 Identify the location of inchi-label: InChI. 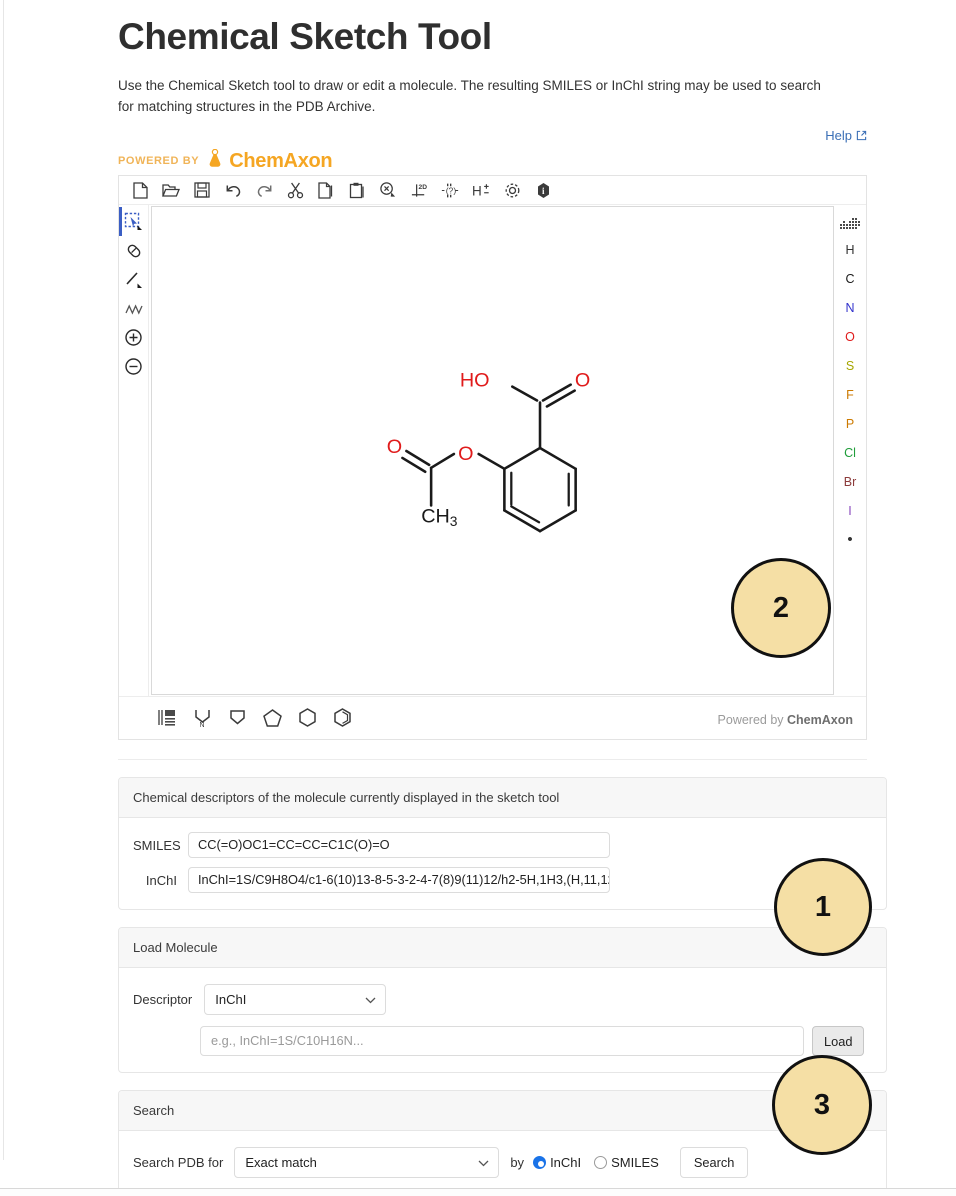
(161, 880).